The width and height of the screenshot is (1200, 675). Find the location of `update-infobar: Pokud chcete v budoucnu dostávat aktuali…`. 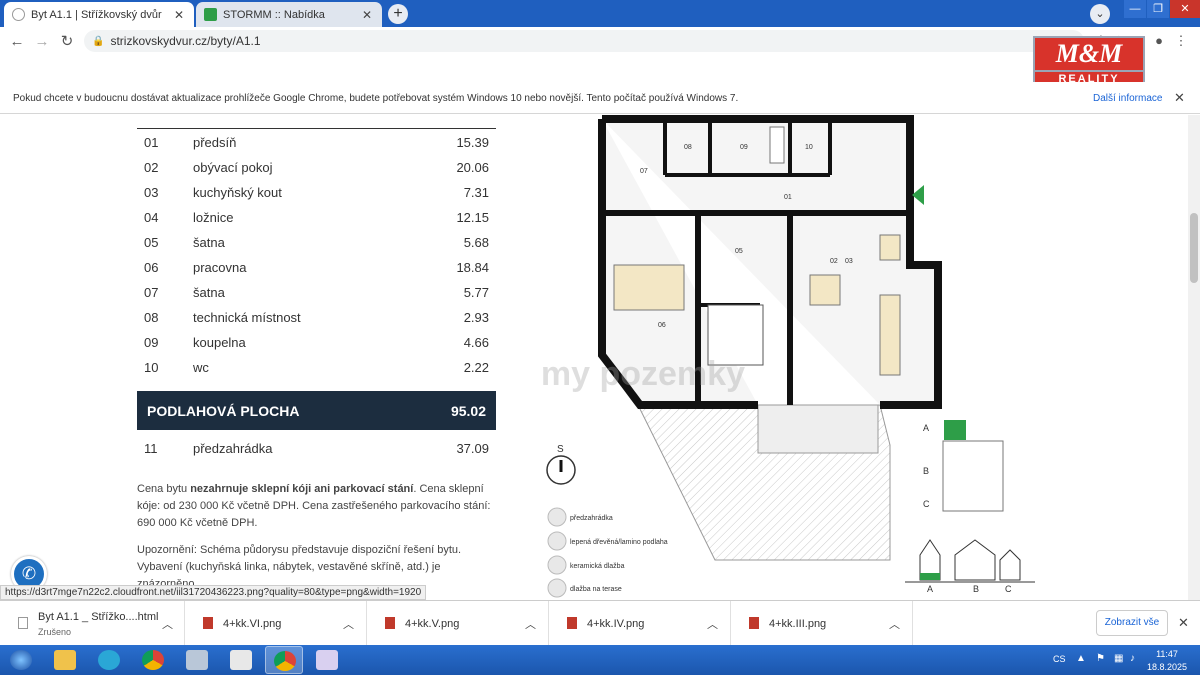

update-infobar: Pokud chcete v budoucnu dostávat aktuali… is located at coordinates (600, 98).